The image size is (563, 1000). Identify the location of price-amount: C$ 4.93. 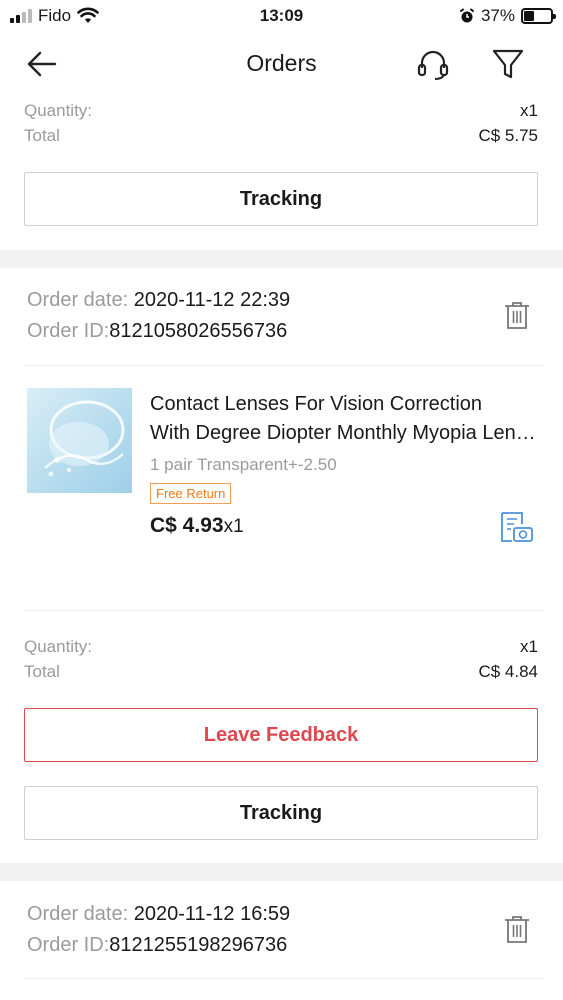
(187, 525).